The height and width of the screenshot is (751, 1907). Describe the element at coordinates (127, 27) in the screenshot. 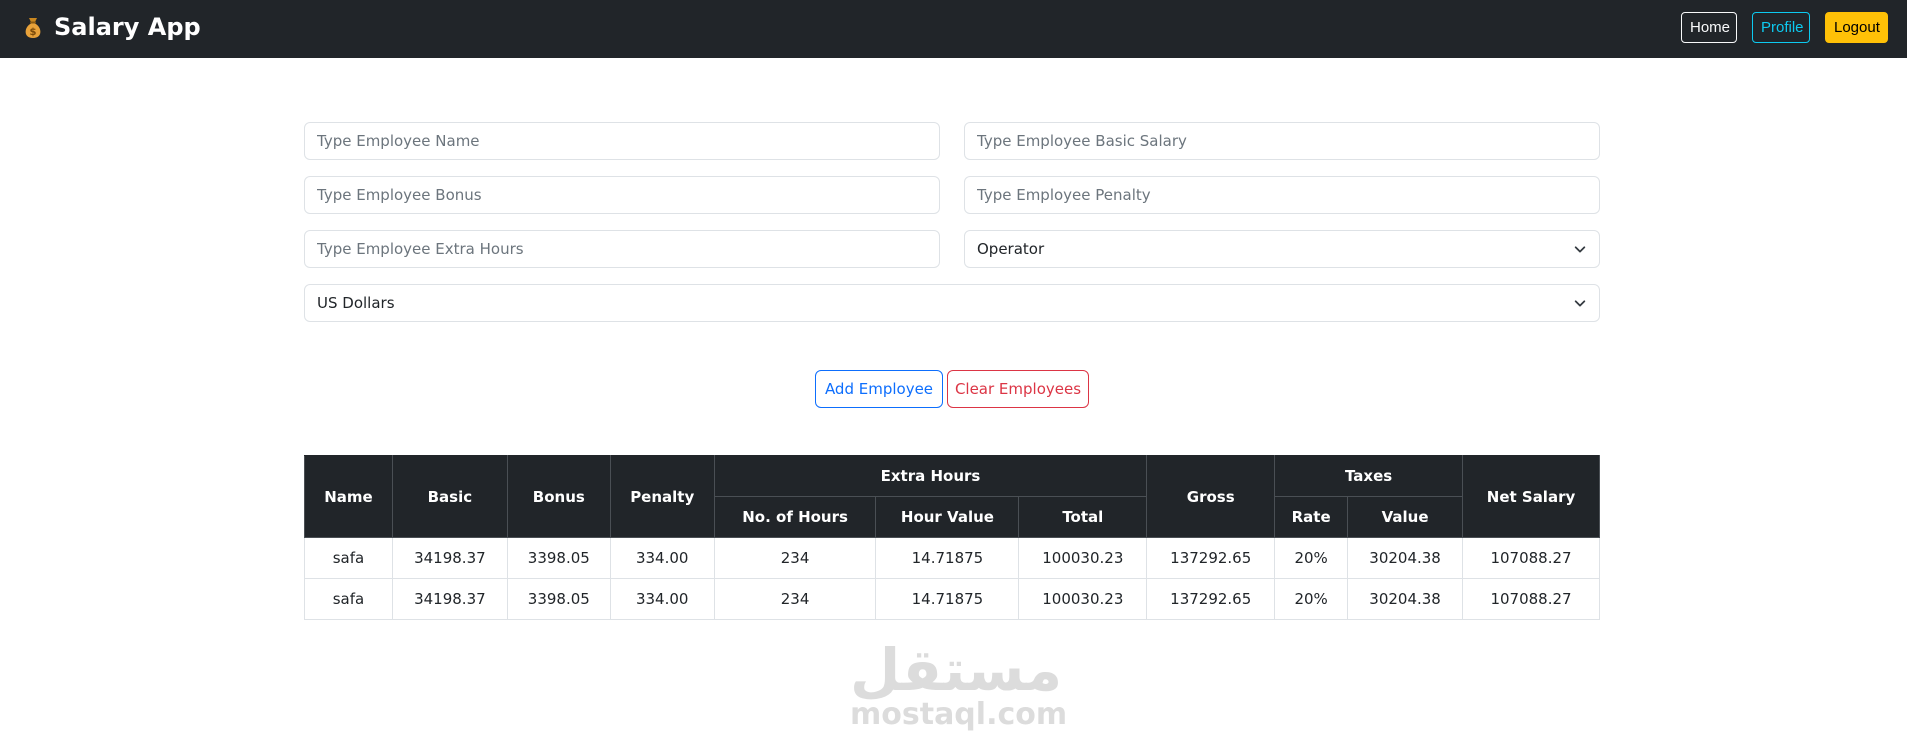

I see `app-title: Salary App` at that location.